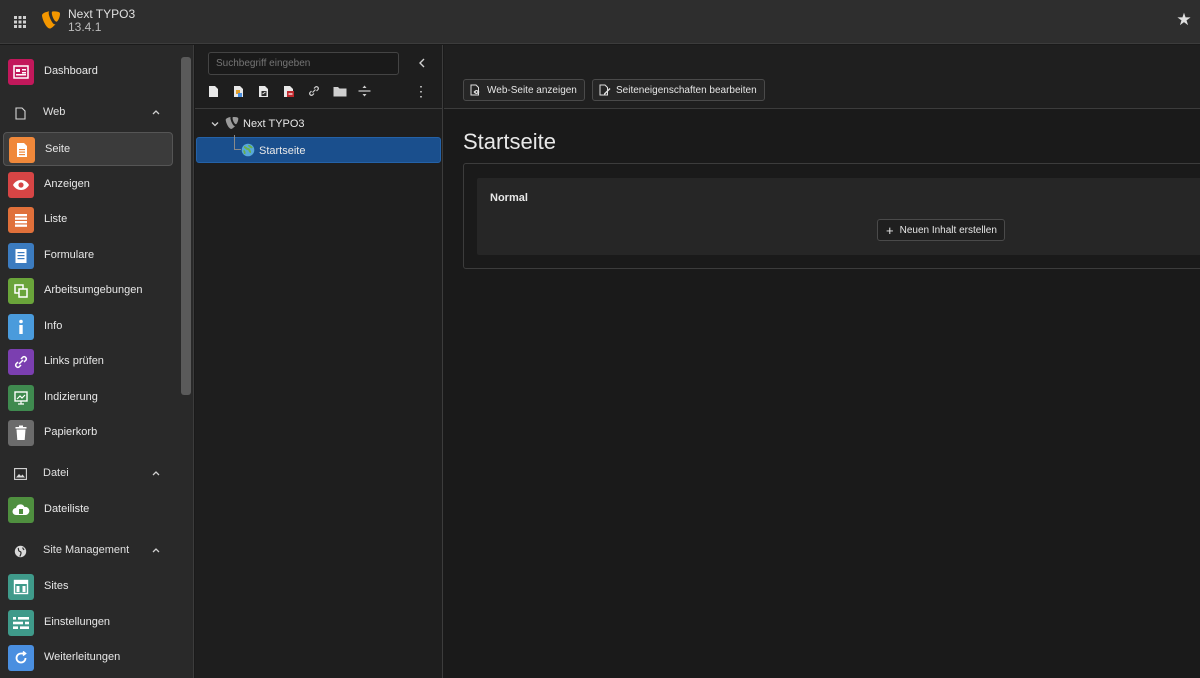  I want to click on workspace-icon, so click(21, 291).